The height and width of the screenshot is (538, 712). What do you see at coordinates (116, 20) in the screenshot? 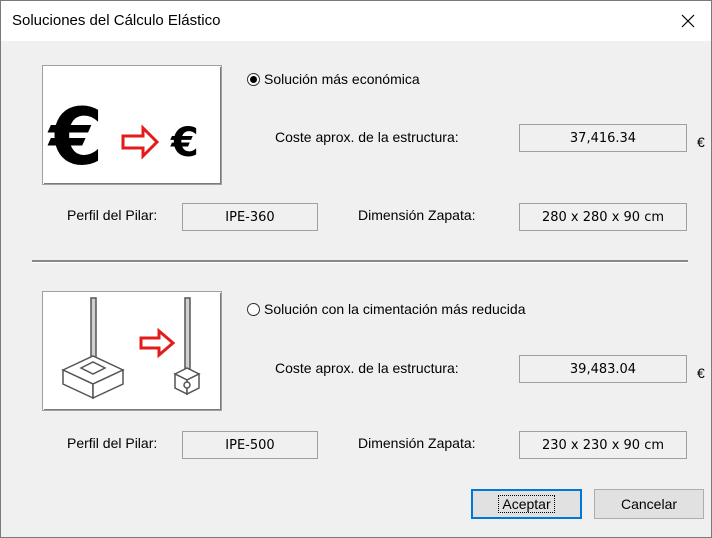
I see `window-title: Soluciones del Cálculo Elástico` at bounding box center [116, 20].